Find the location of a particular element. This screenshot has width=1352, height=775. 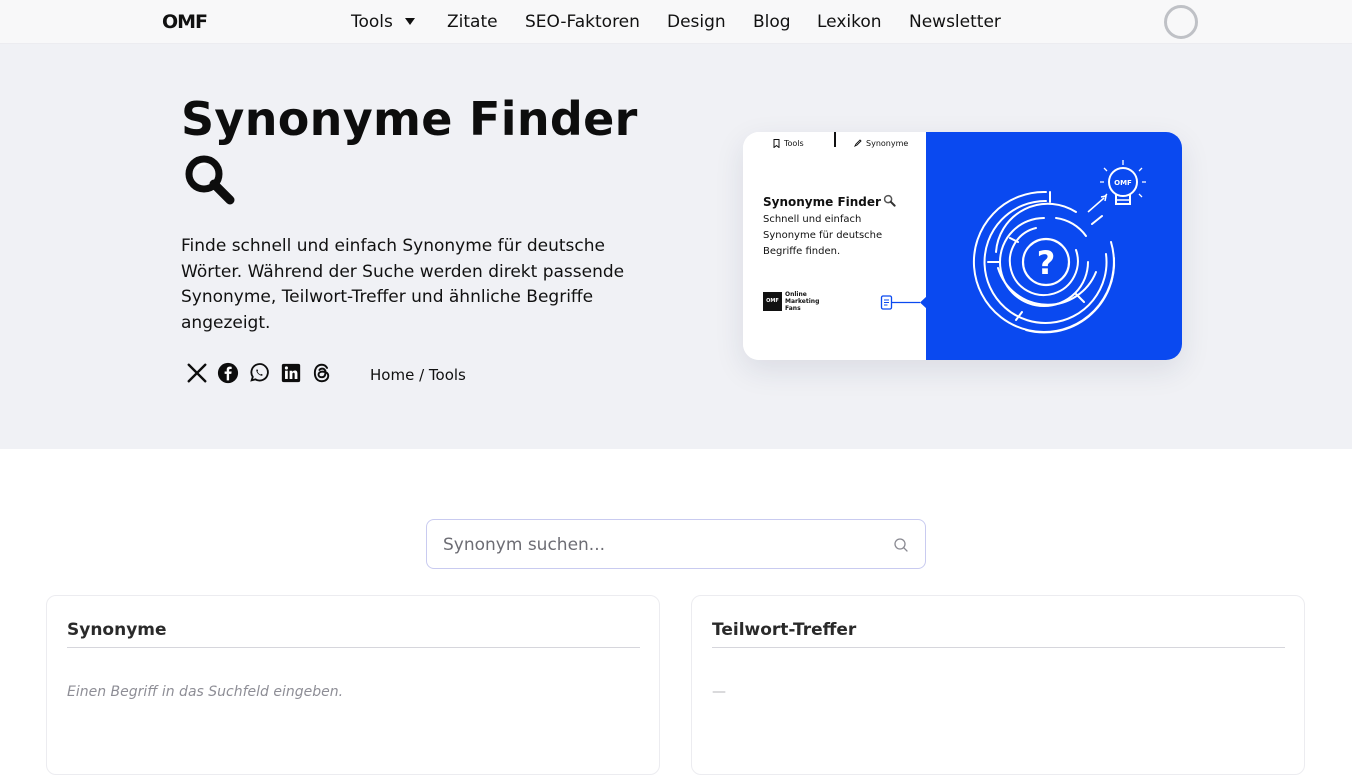

nav-item-blog: Blog is located at coordinates (772, 22).